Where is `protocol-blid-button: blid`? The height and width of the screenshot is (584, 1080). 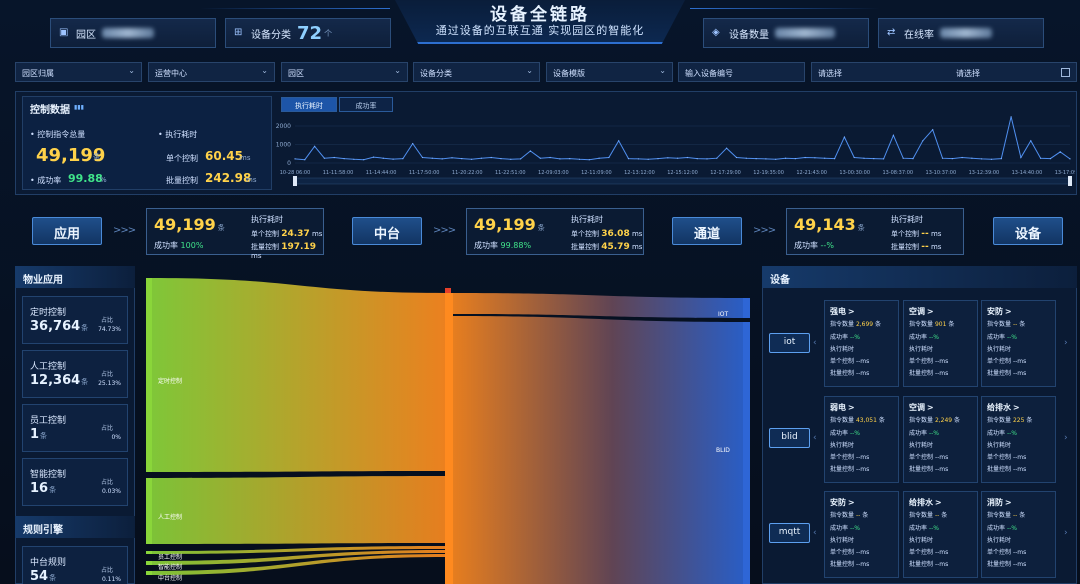
protocol-blid-button: blid is located at coordinates (789, 438).